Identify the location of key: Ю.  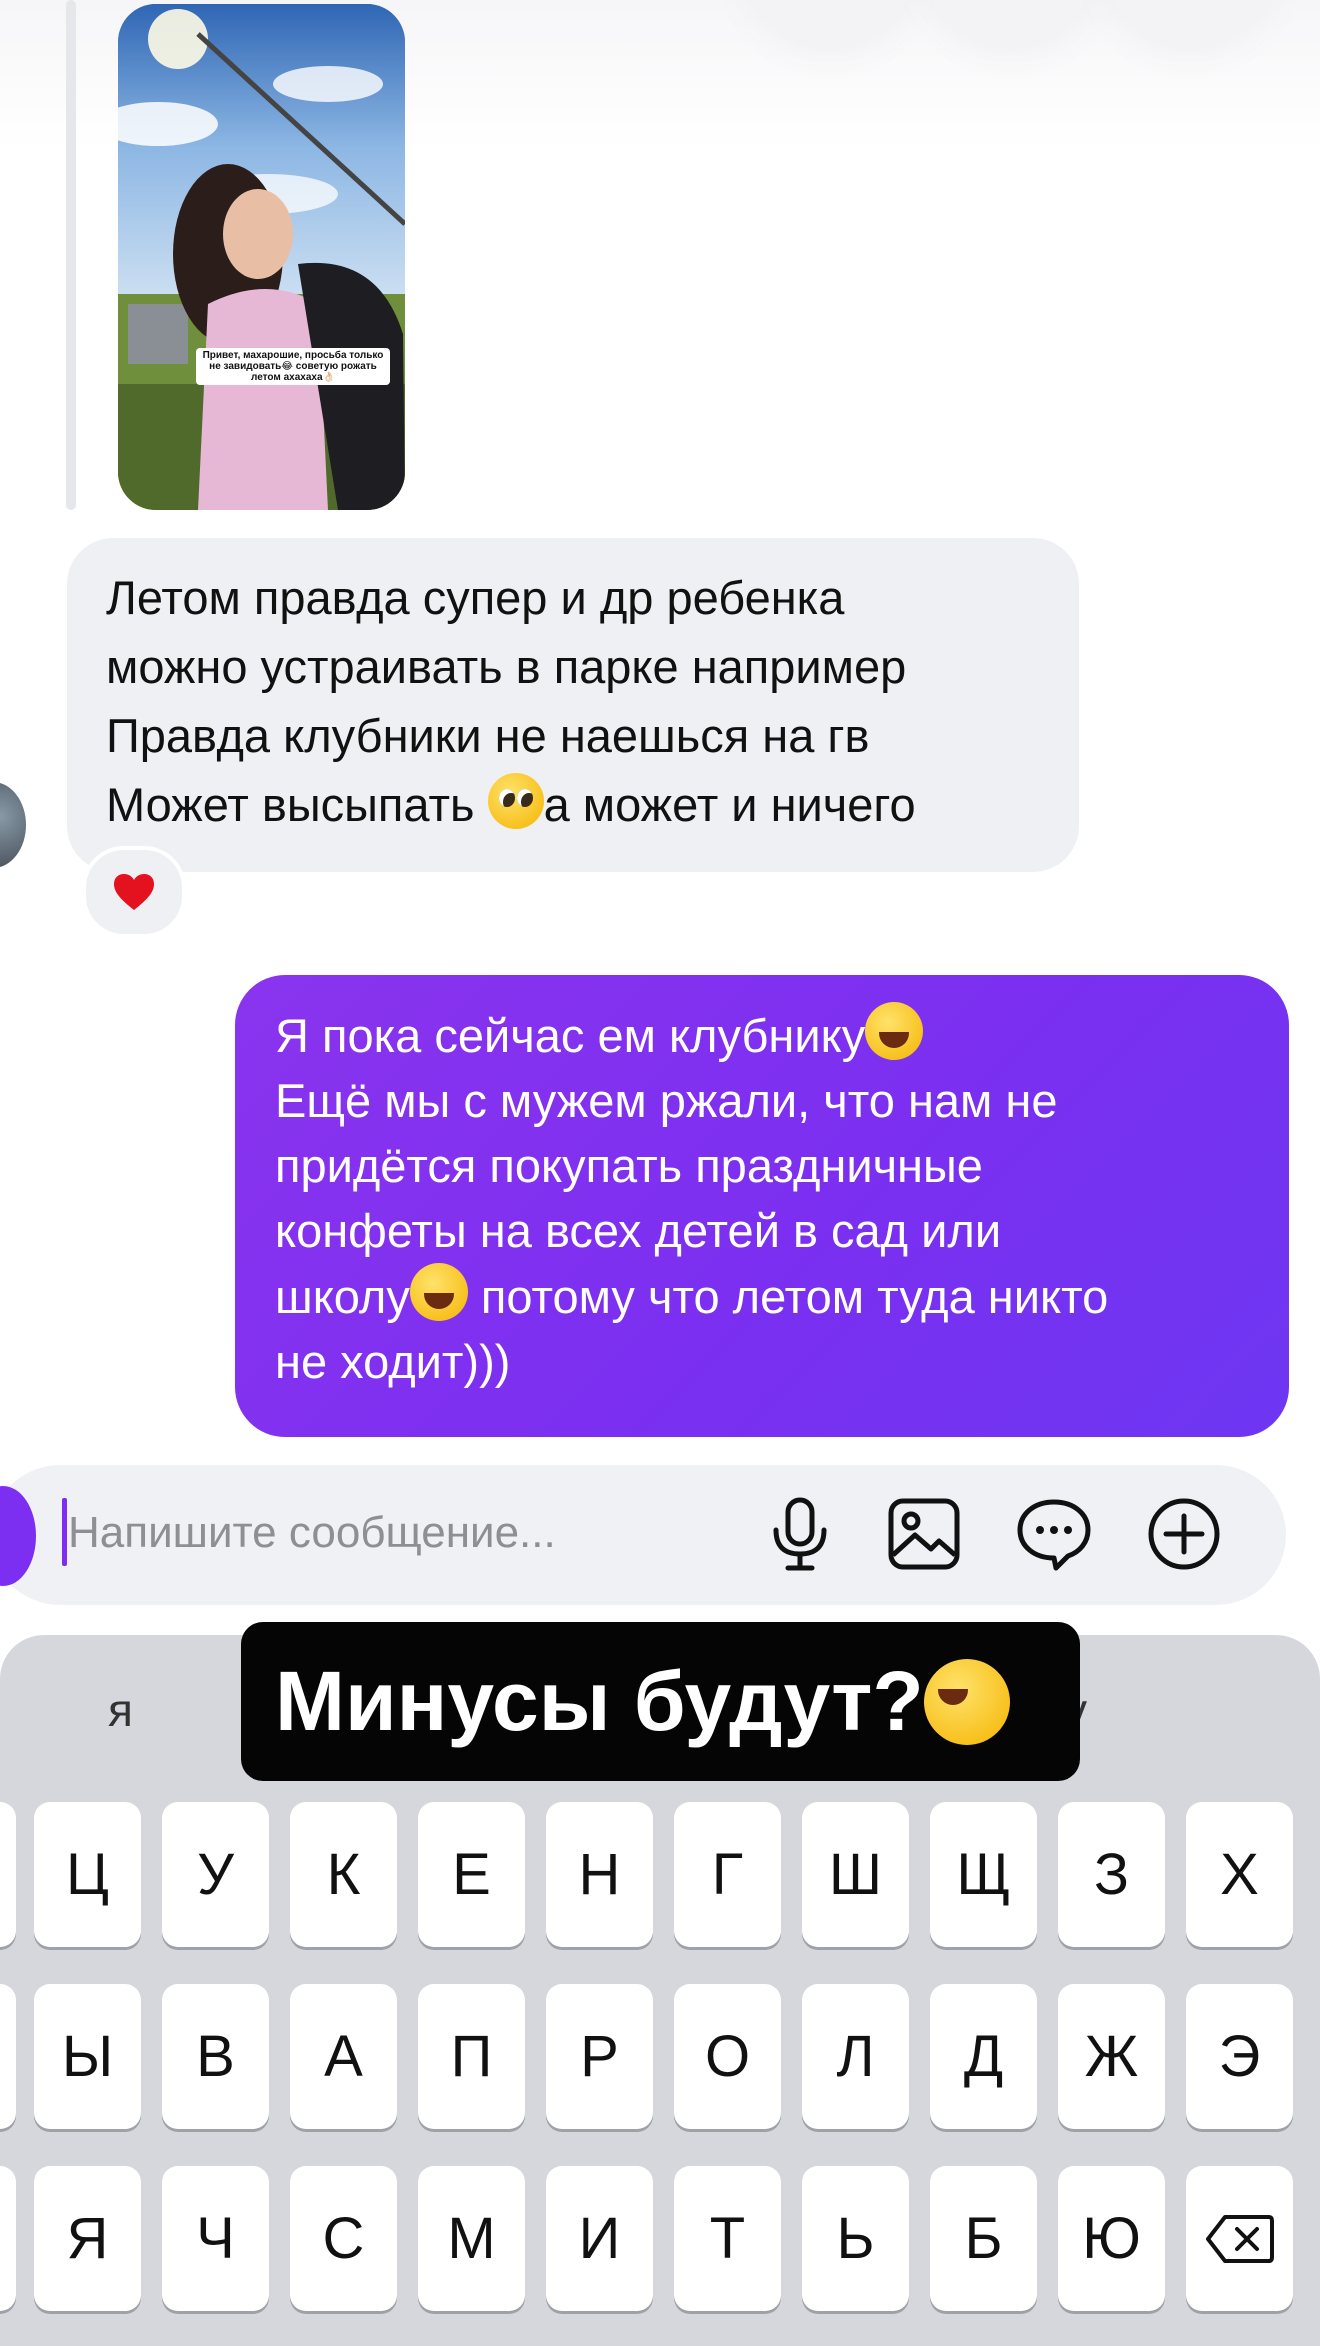
(1111, 2238).